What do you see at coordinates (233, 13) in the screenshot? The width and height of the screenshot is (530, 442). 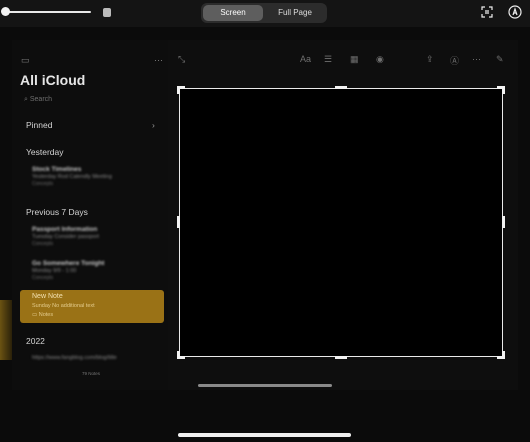 I see `screen-tab: Screen` at bounding box center [233, 13].